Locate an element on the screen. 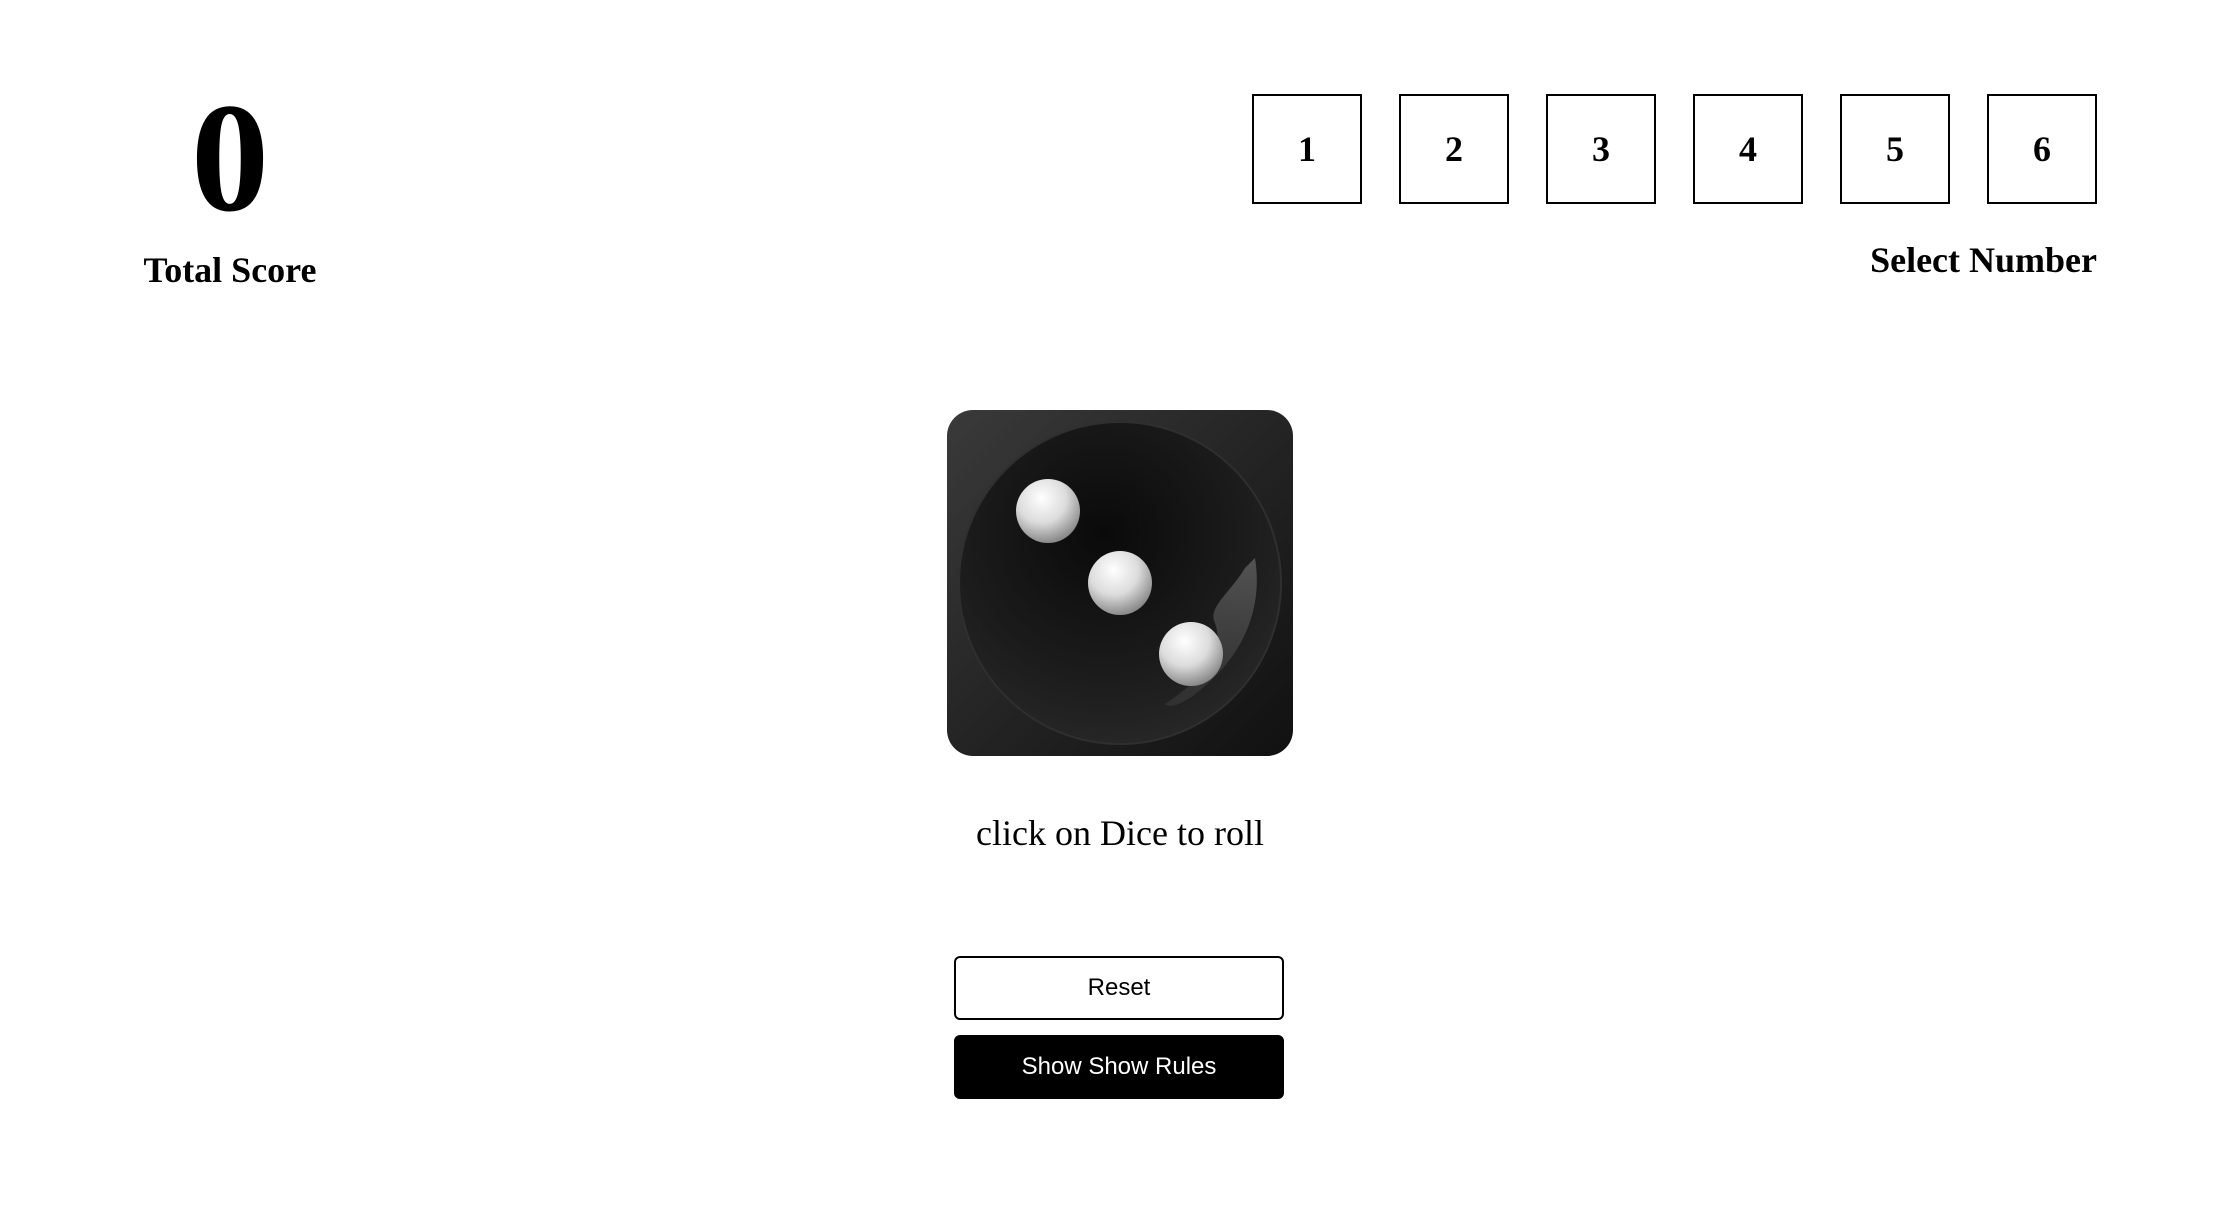 This screenshot has width=2240, height=1230. number-selector: 1 2 3 4 5 6 Select Number is located at coordinates (1674, 187).